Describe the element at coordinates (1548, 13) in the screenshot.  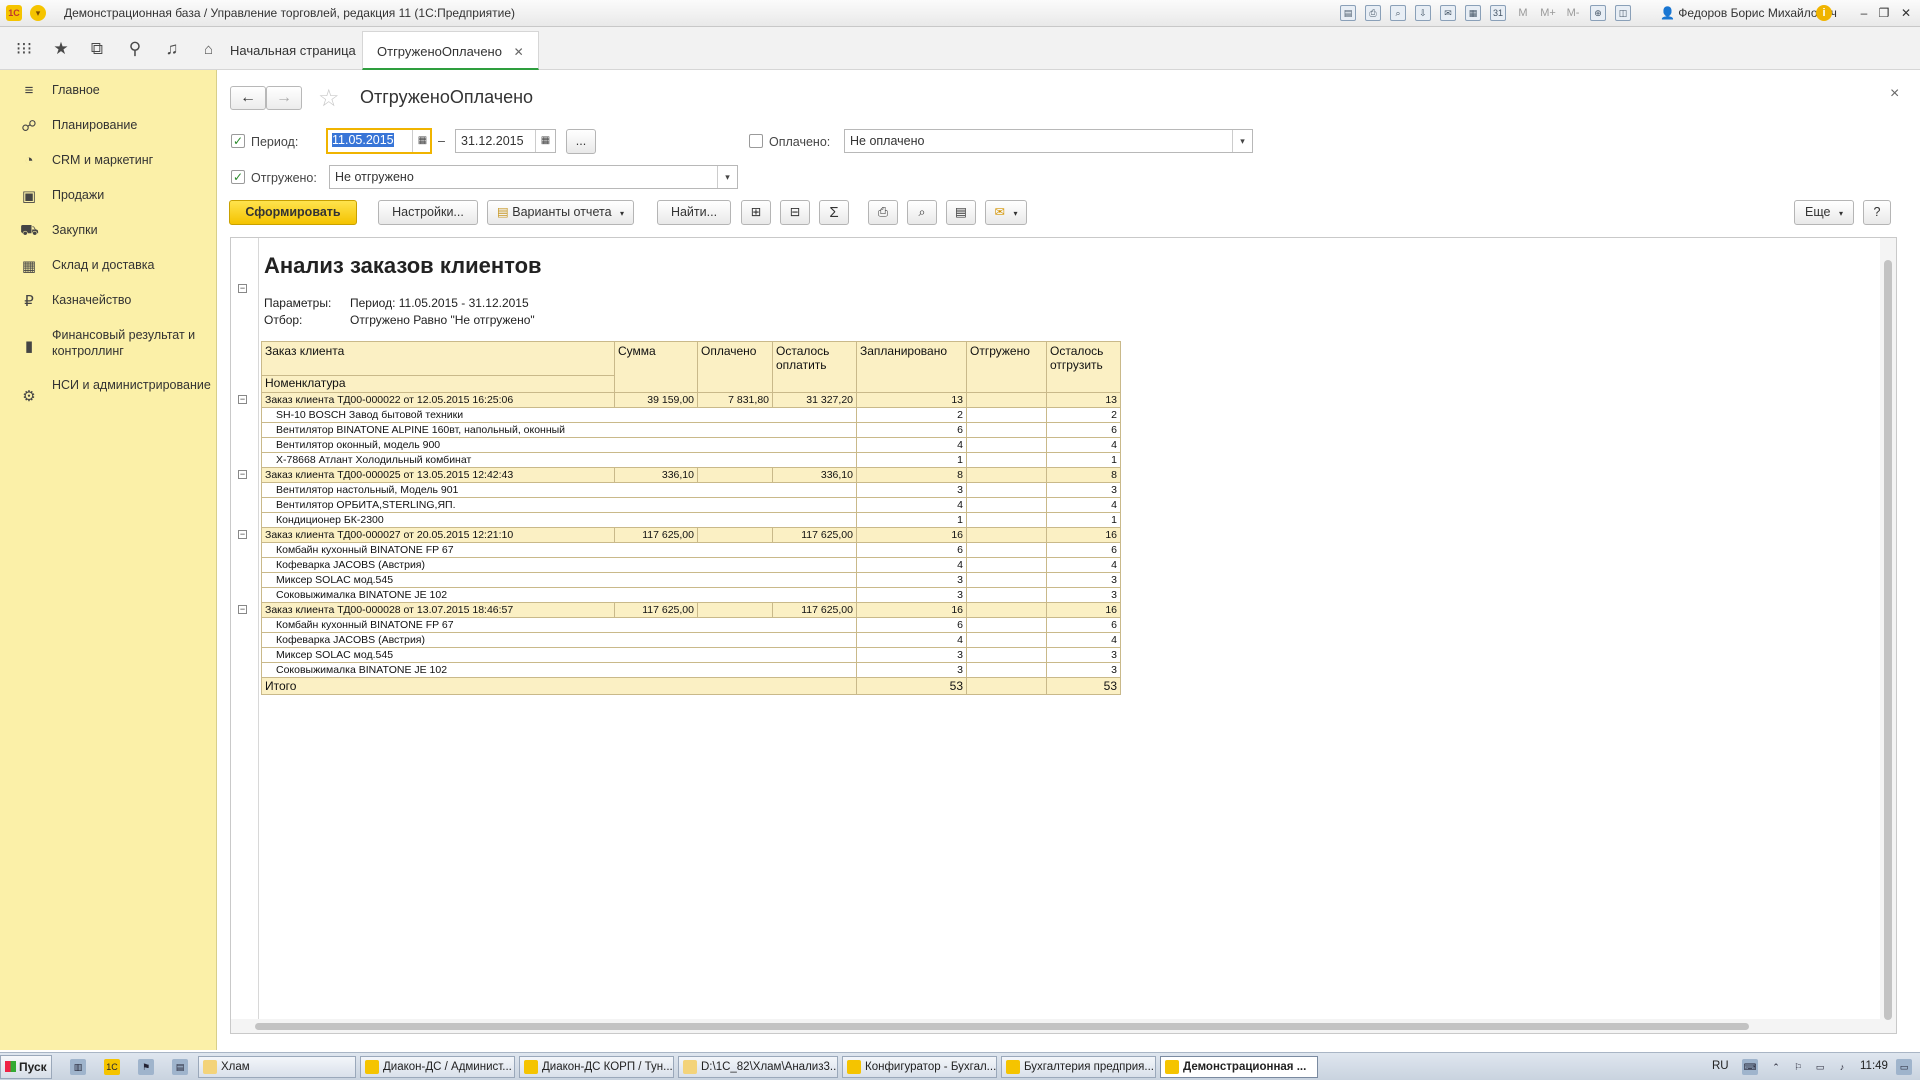
I see `memory-plus-icon: M+` at that location.